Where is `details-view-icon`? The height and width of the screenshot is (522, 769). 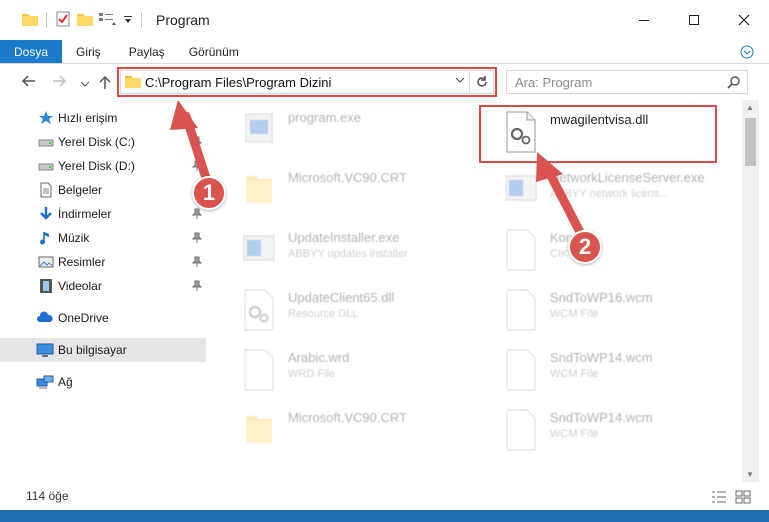 details-view-icon is located at coordinates (719, 498).